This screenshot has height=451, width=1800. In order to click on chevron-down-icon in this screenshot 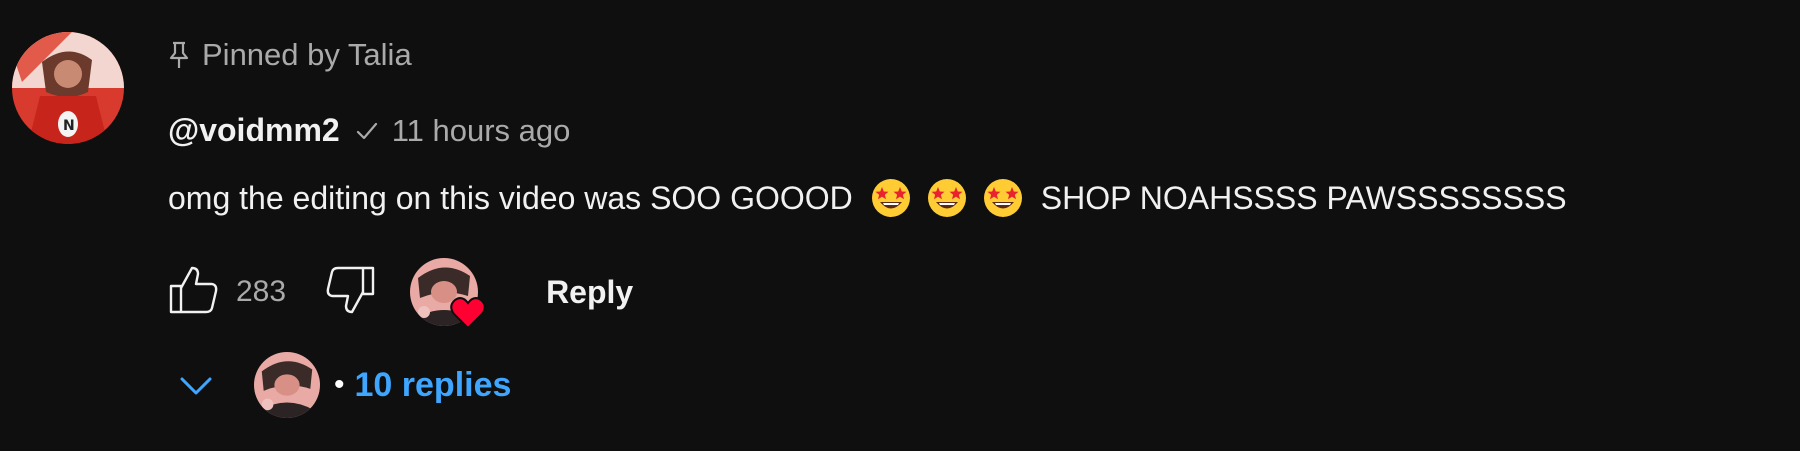, I will do `click(196, 385)`.